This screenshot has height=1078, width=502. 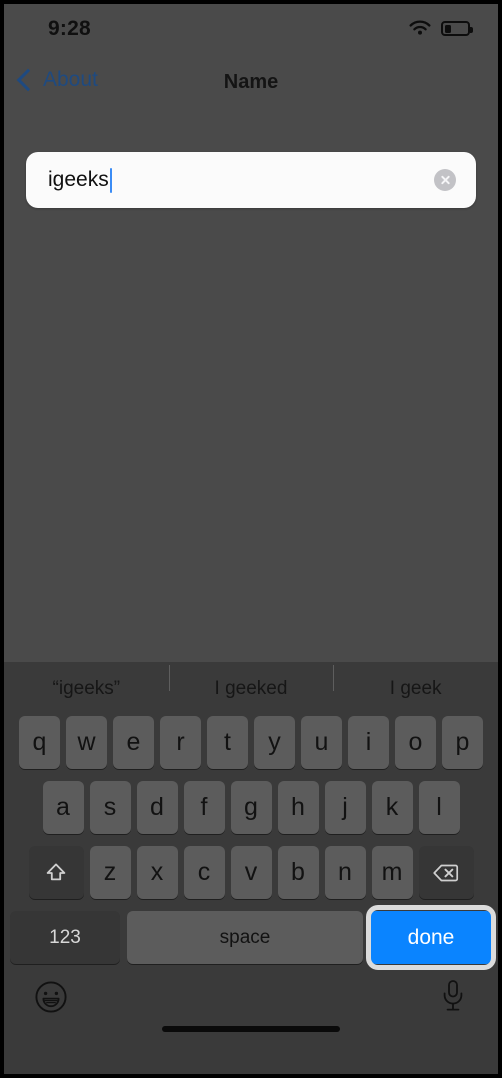 I want to click on predictive-text-bar: “igeeks” I geeked I geek, so click(x=251, y=689).